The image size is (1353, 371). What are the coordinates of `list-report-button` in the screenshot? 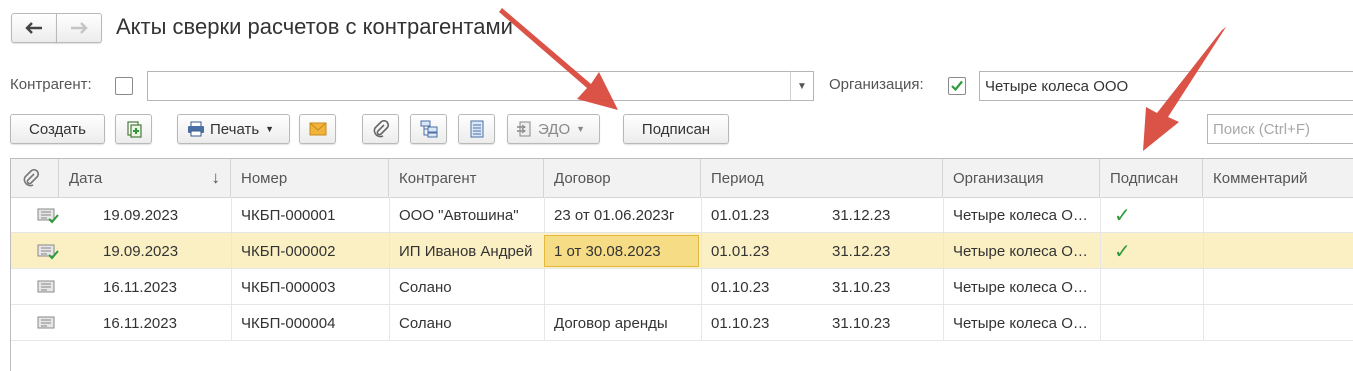 It's located at (476, 129).